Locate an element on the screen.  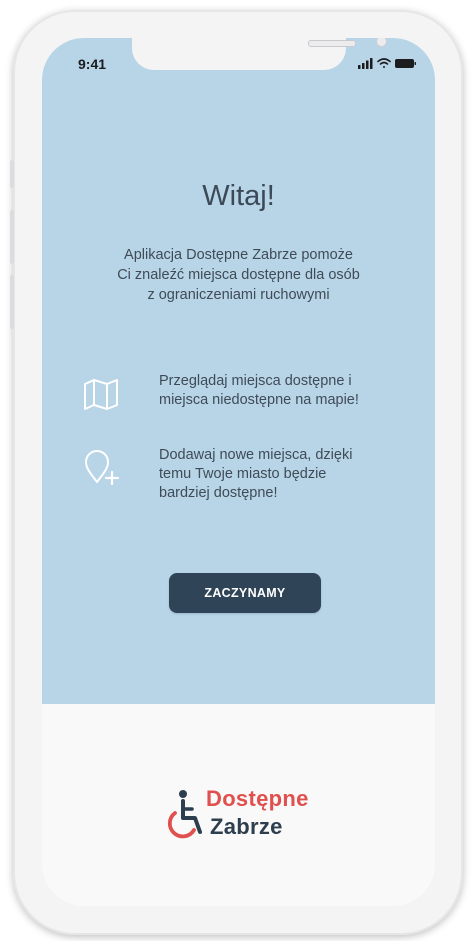
wheelchair-icon is located at coordinates (184, 814).